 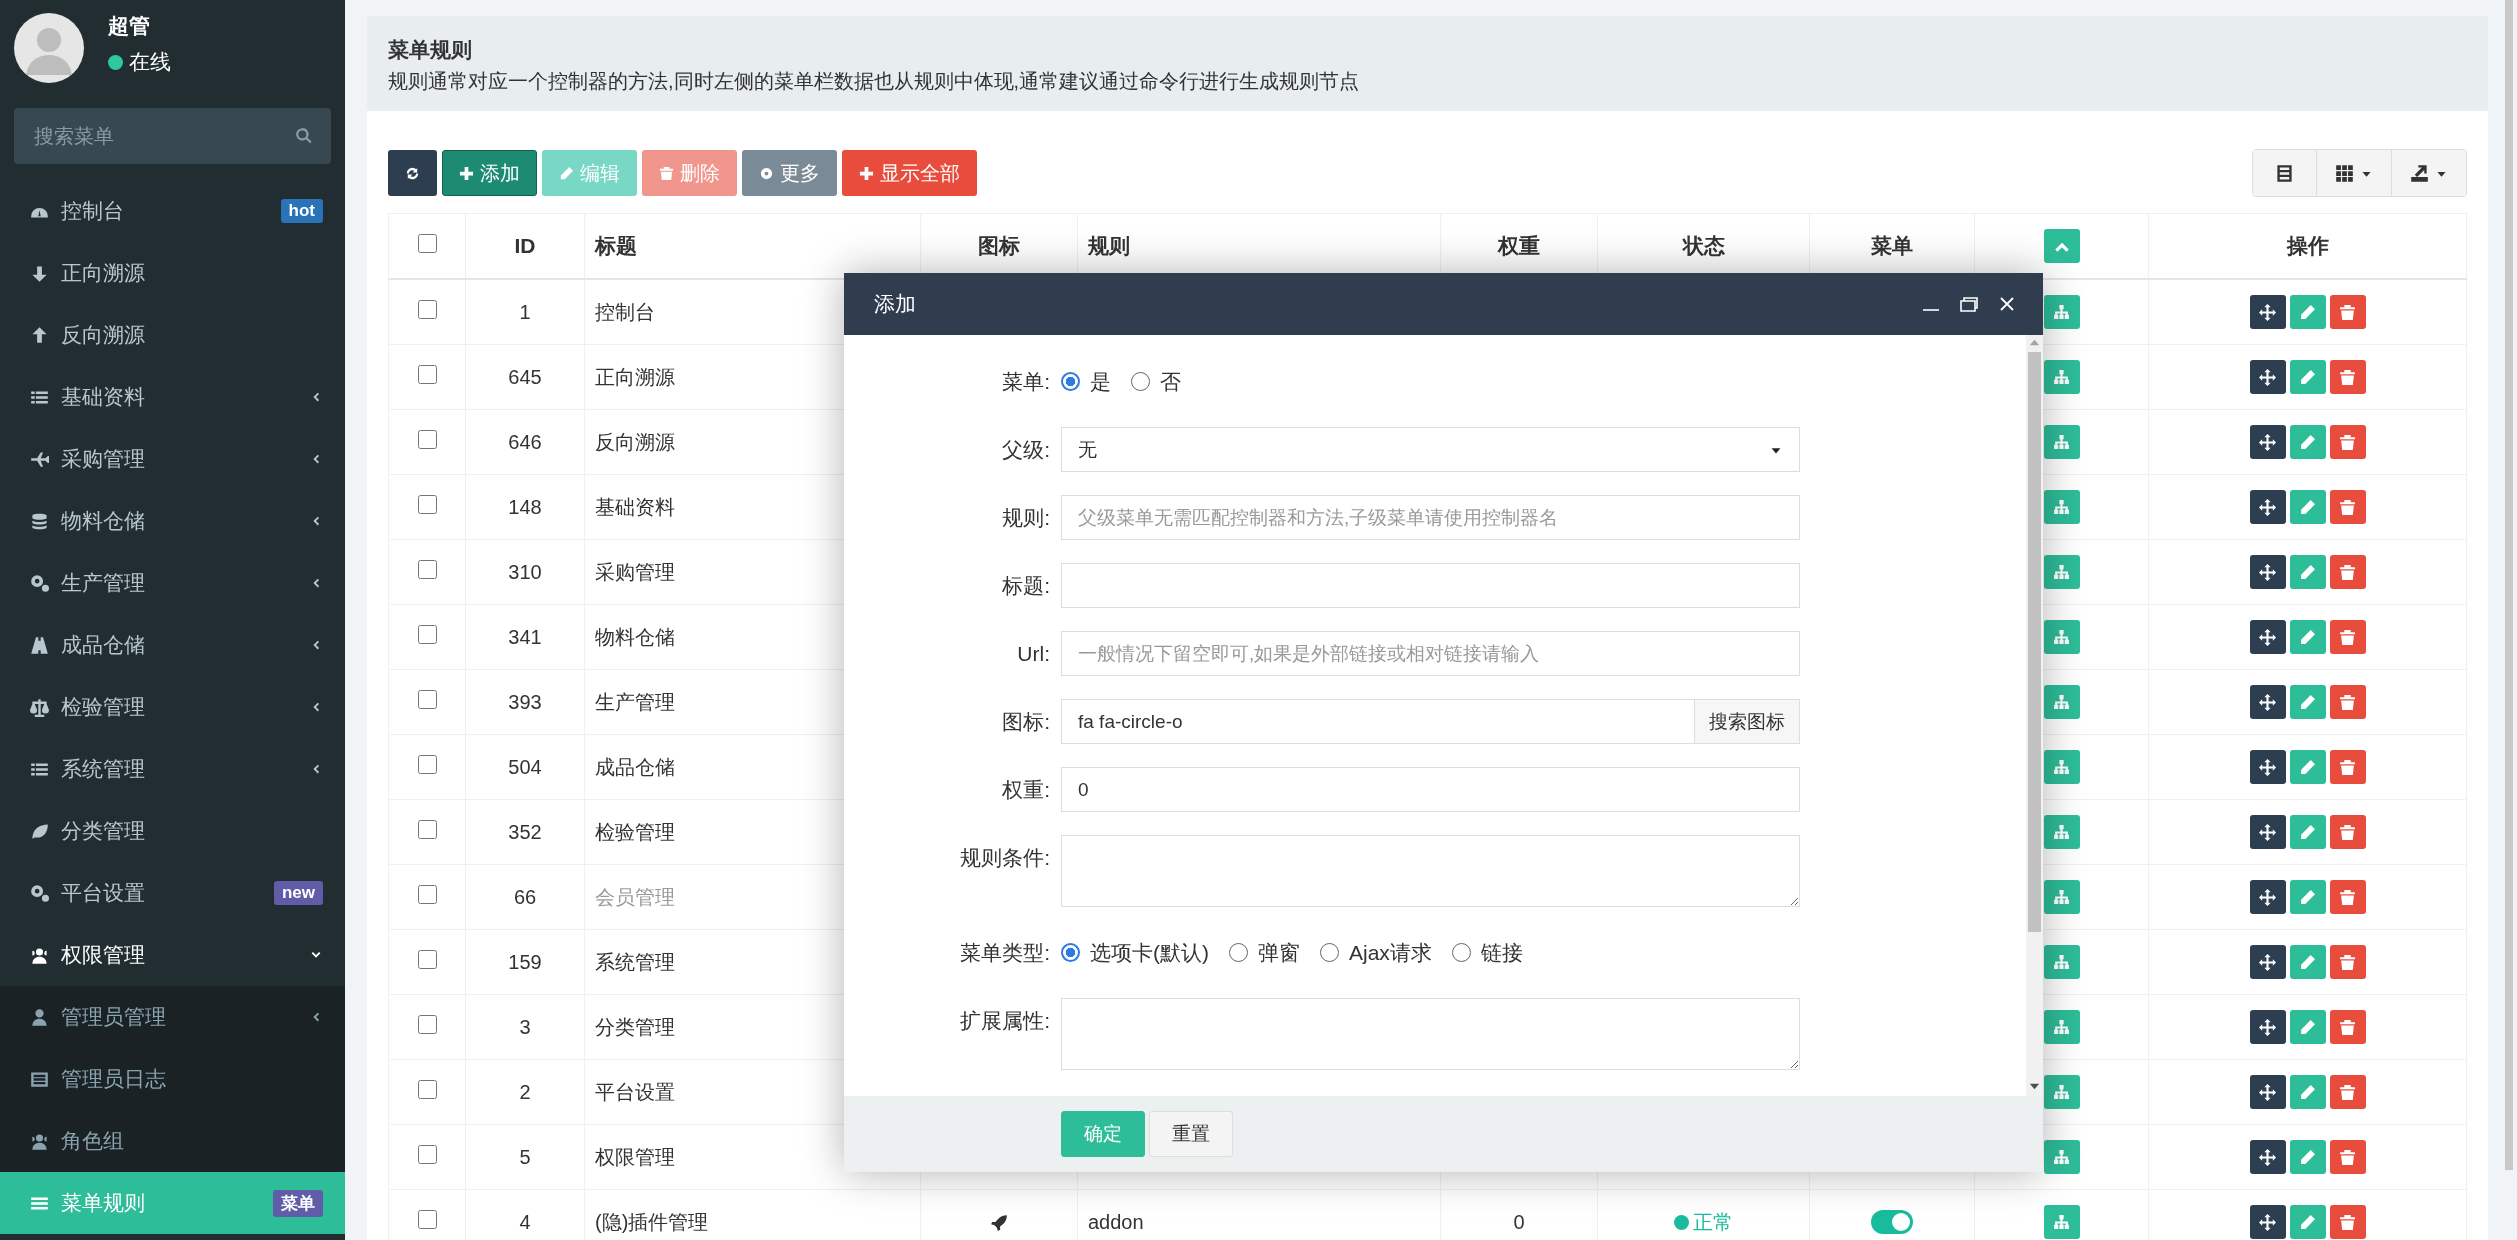 I want to click on collapse-all-button, so click(x=2061, y=246).